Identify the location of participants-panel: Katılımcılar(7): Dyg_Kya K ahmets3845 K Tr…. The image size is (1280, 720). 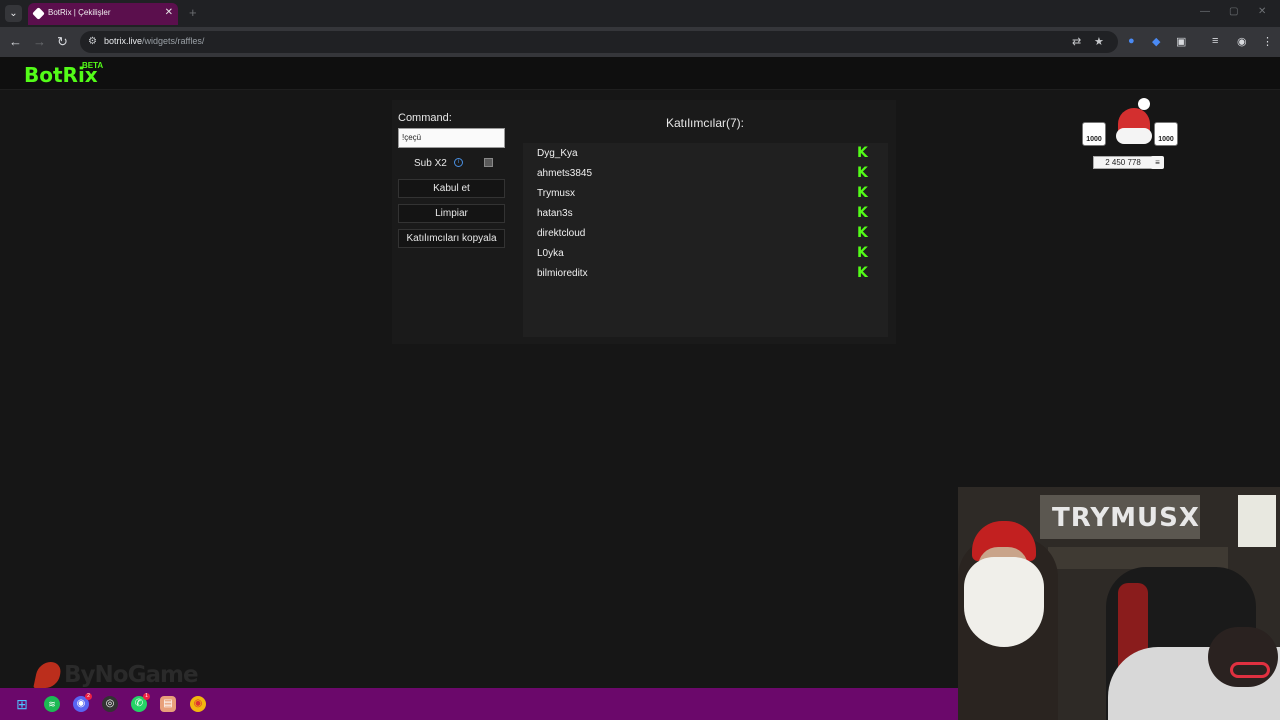
(705, 222).